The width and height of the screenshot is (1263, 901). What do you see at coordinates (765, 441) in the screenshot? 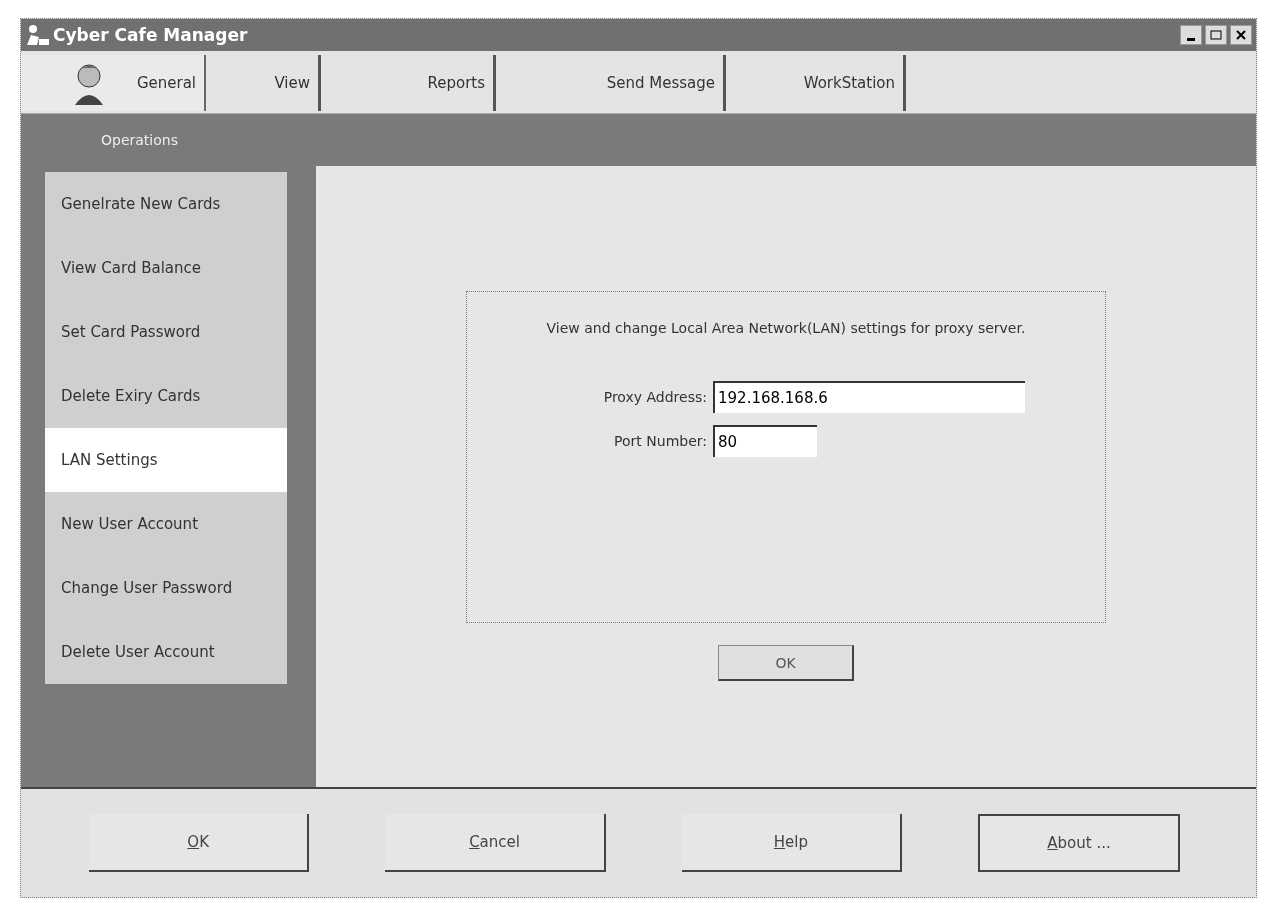
I see `input-field: 80` at bounding box center [765, 441].